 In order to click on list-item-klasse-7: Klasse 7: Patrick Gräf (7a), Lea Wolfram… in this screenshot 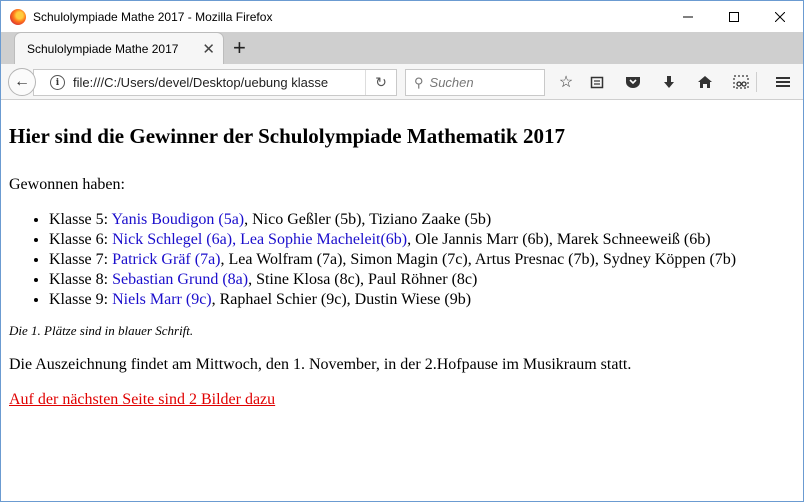, I will do `click(426, 259)`.